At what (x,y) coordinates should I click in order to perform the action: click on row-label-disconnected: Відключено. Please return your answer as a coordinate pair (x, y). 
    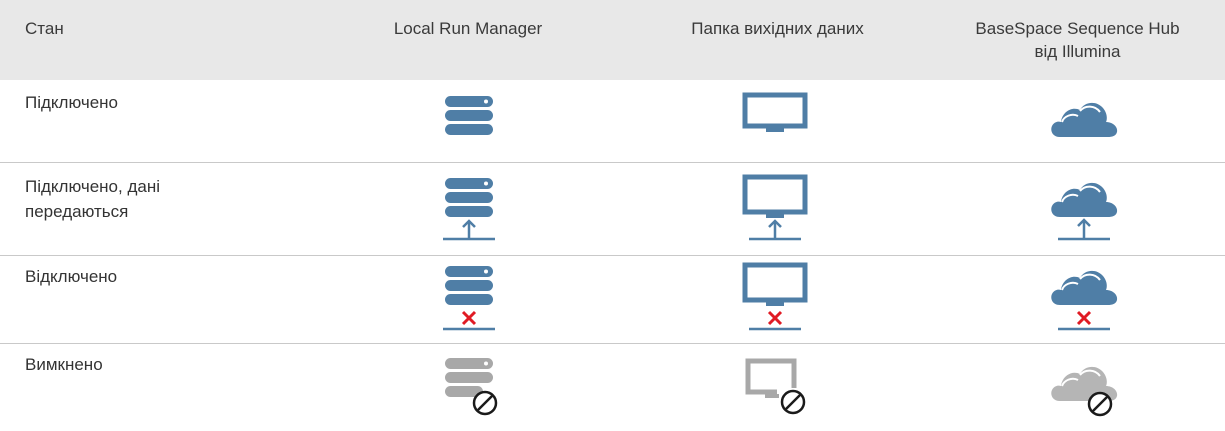
    Looking at the image, I should click on (155, 276).